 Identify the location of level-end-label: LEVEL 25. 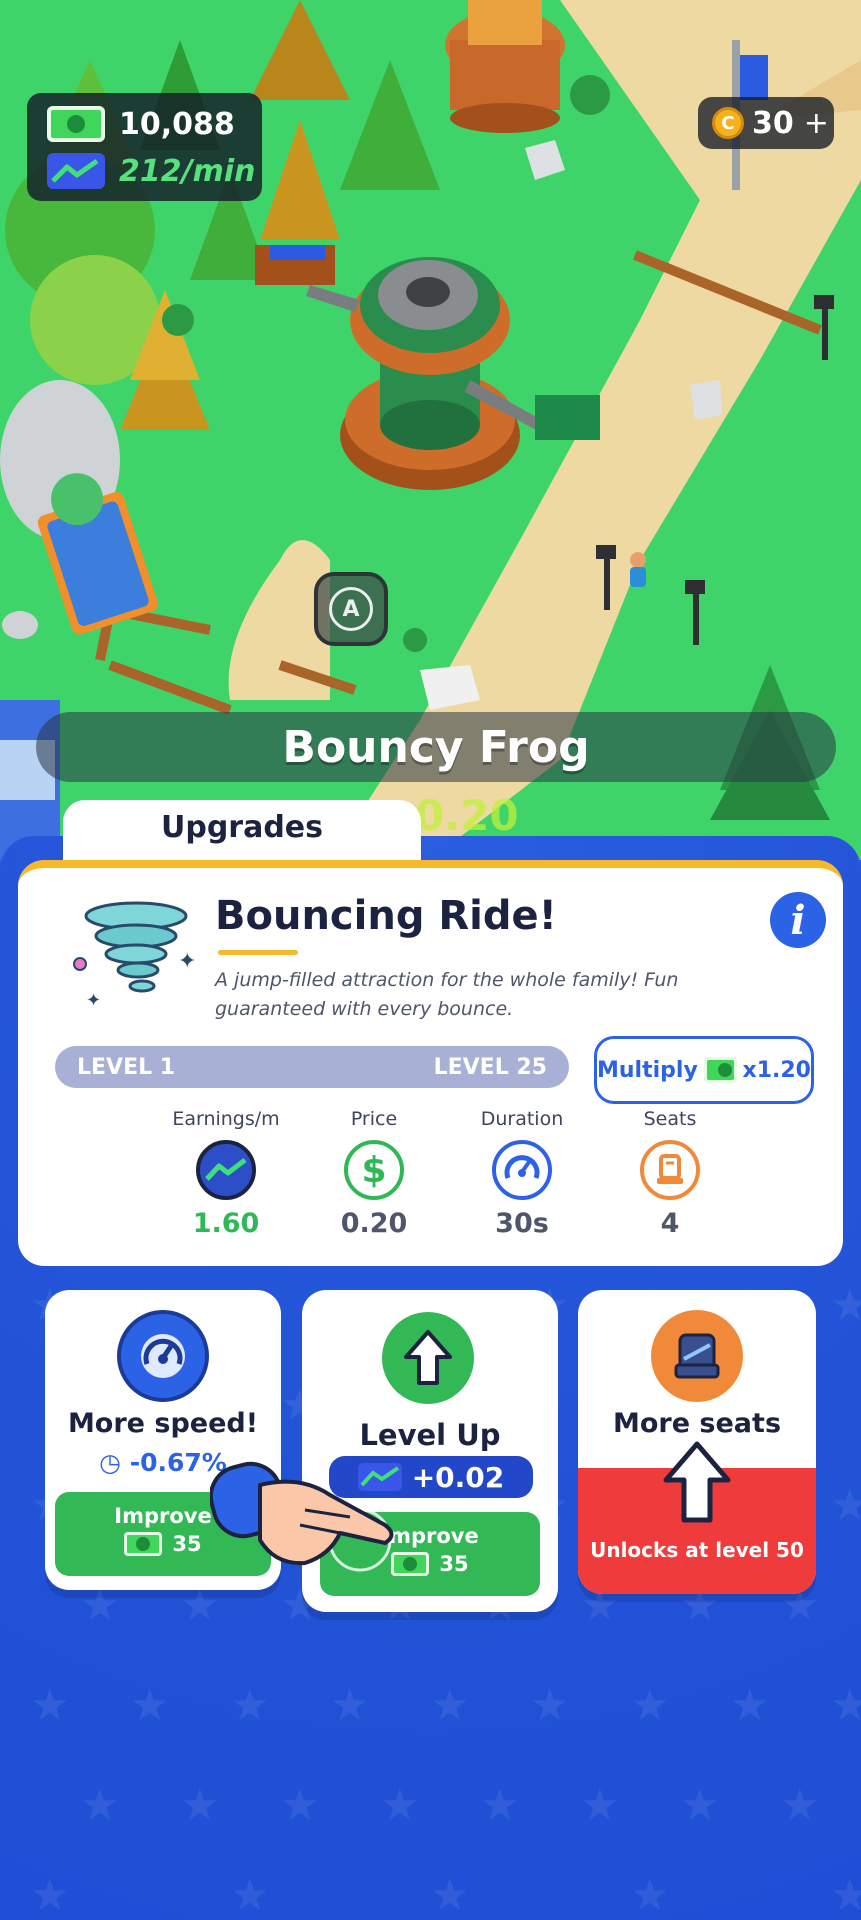
(490, 1067).